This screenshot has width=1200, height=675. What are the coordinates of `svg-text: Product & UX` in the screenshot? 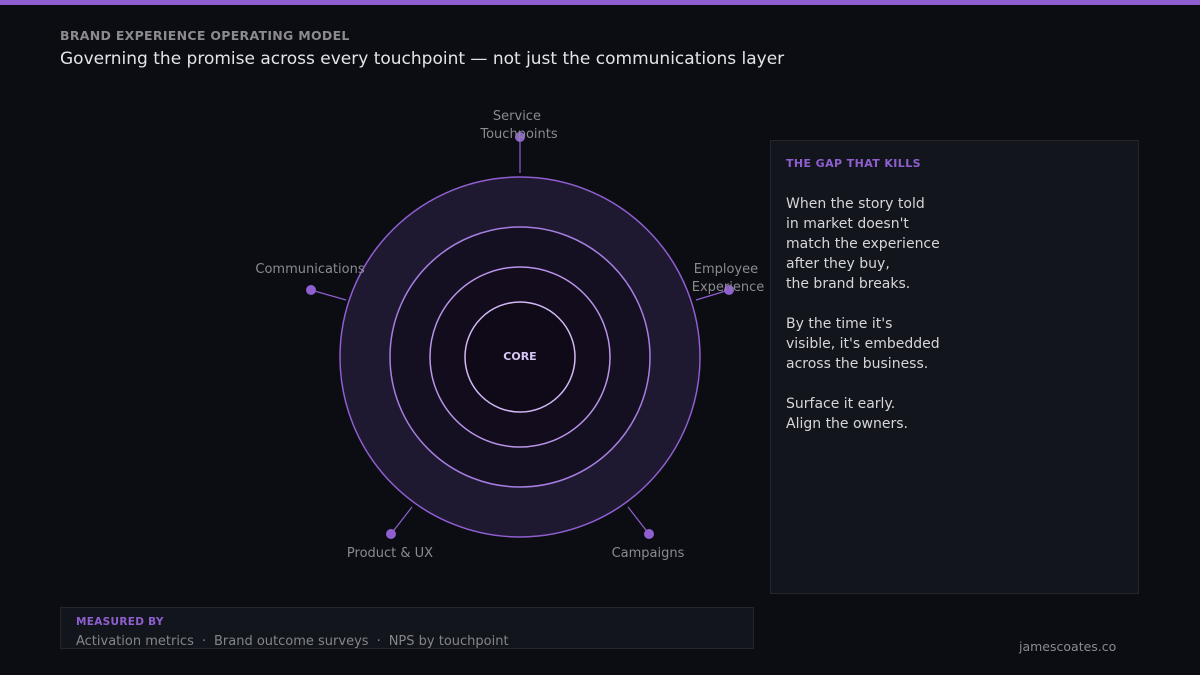 It's located at (390, 553).